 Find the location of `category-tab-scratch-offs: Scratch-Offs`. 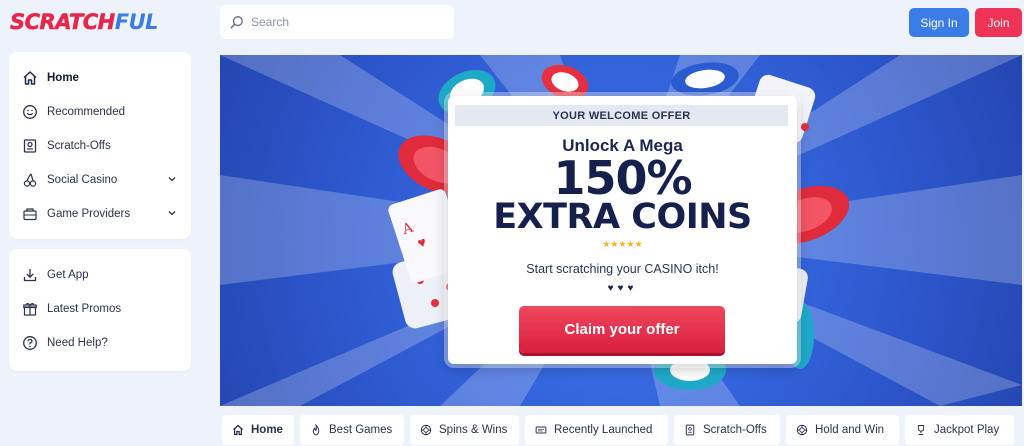

category-tab-scratch-offs: Scratch-Offs is located at coordinates (727, 430).